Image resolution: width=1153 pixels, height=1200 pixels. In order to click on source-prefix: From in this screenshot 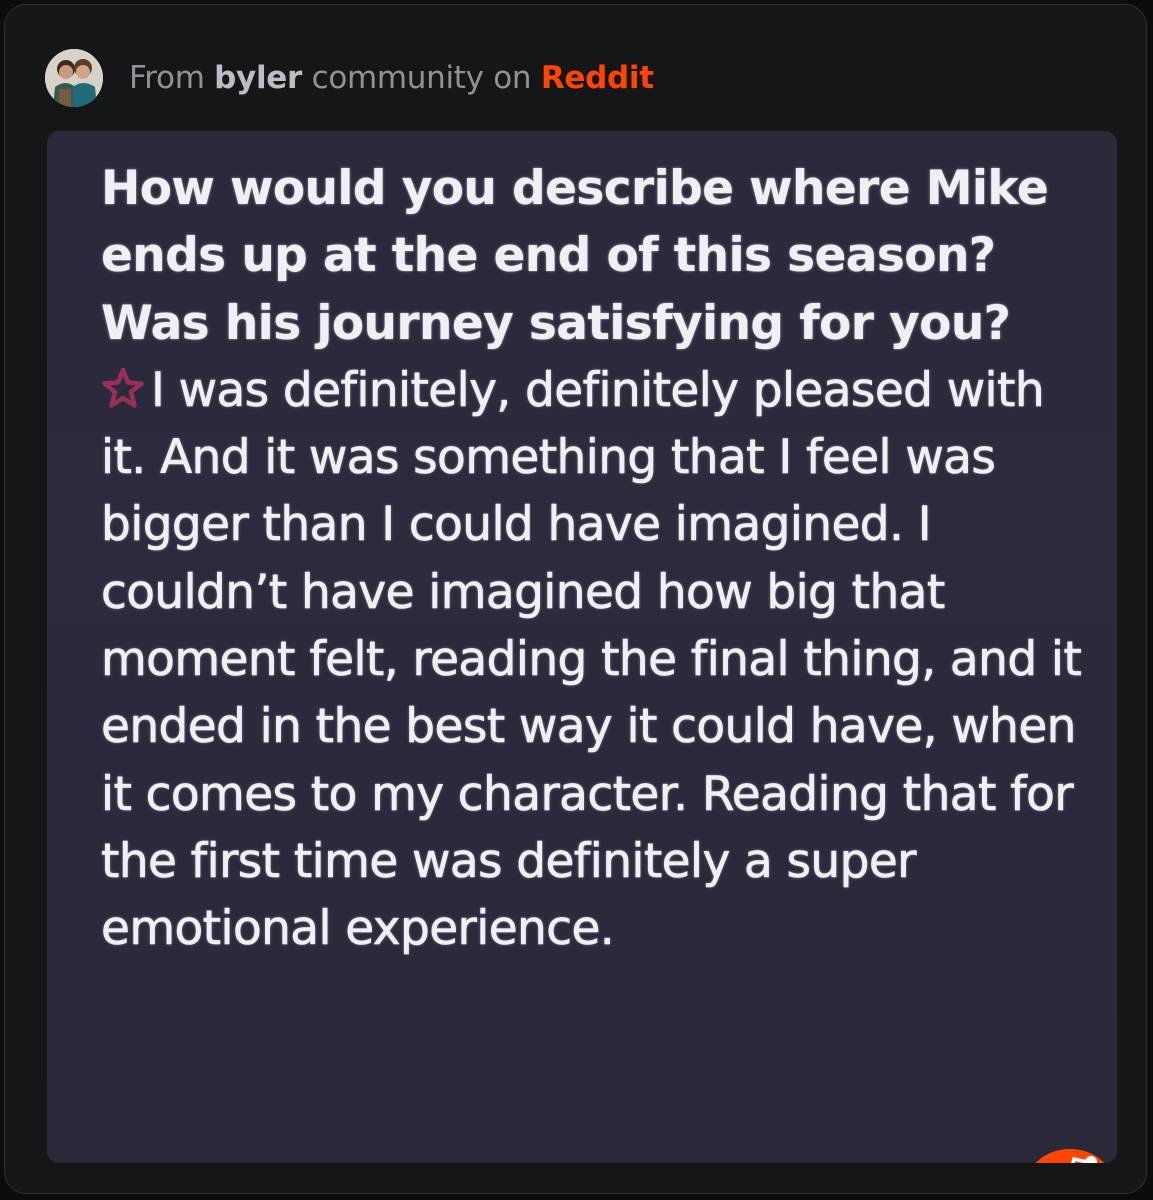, I will do `click(167, 78)`.